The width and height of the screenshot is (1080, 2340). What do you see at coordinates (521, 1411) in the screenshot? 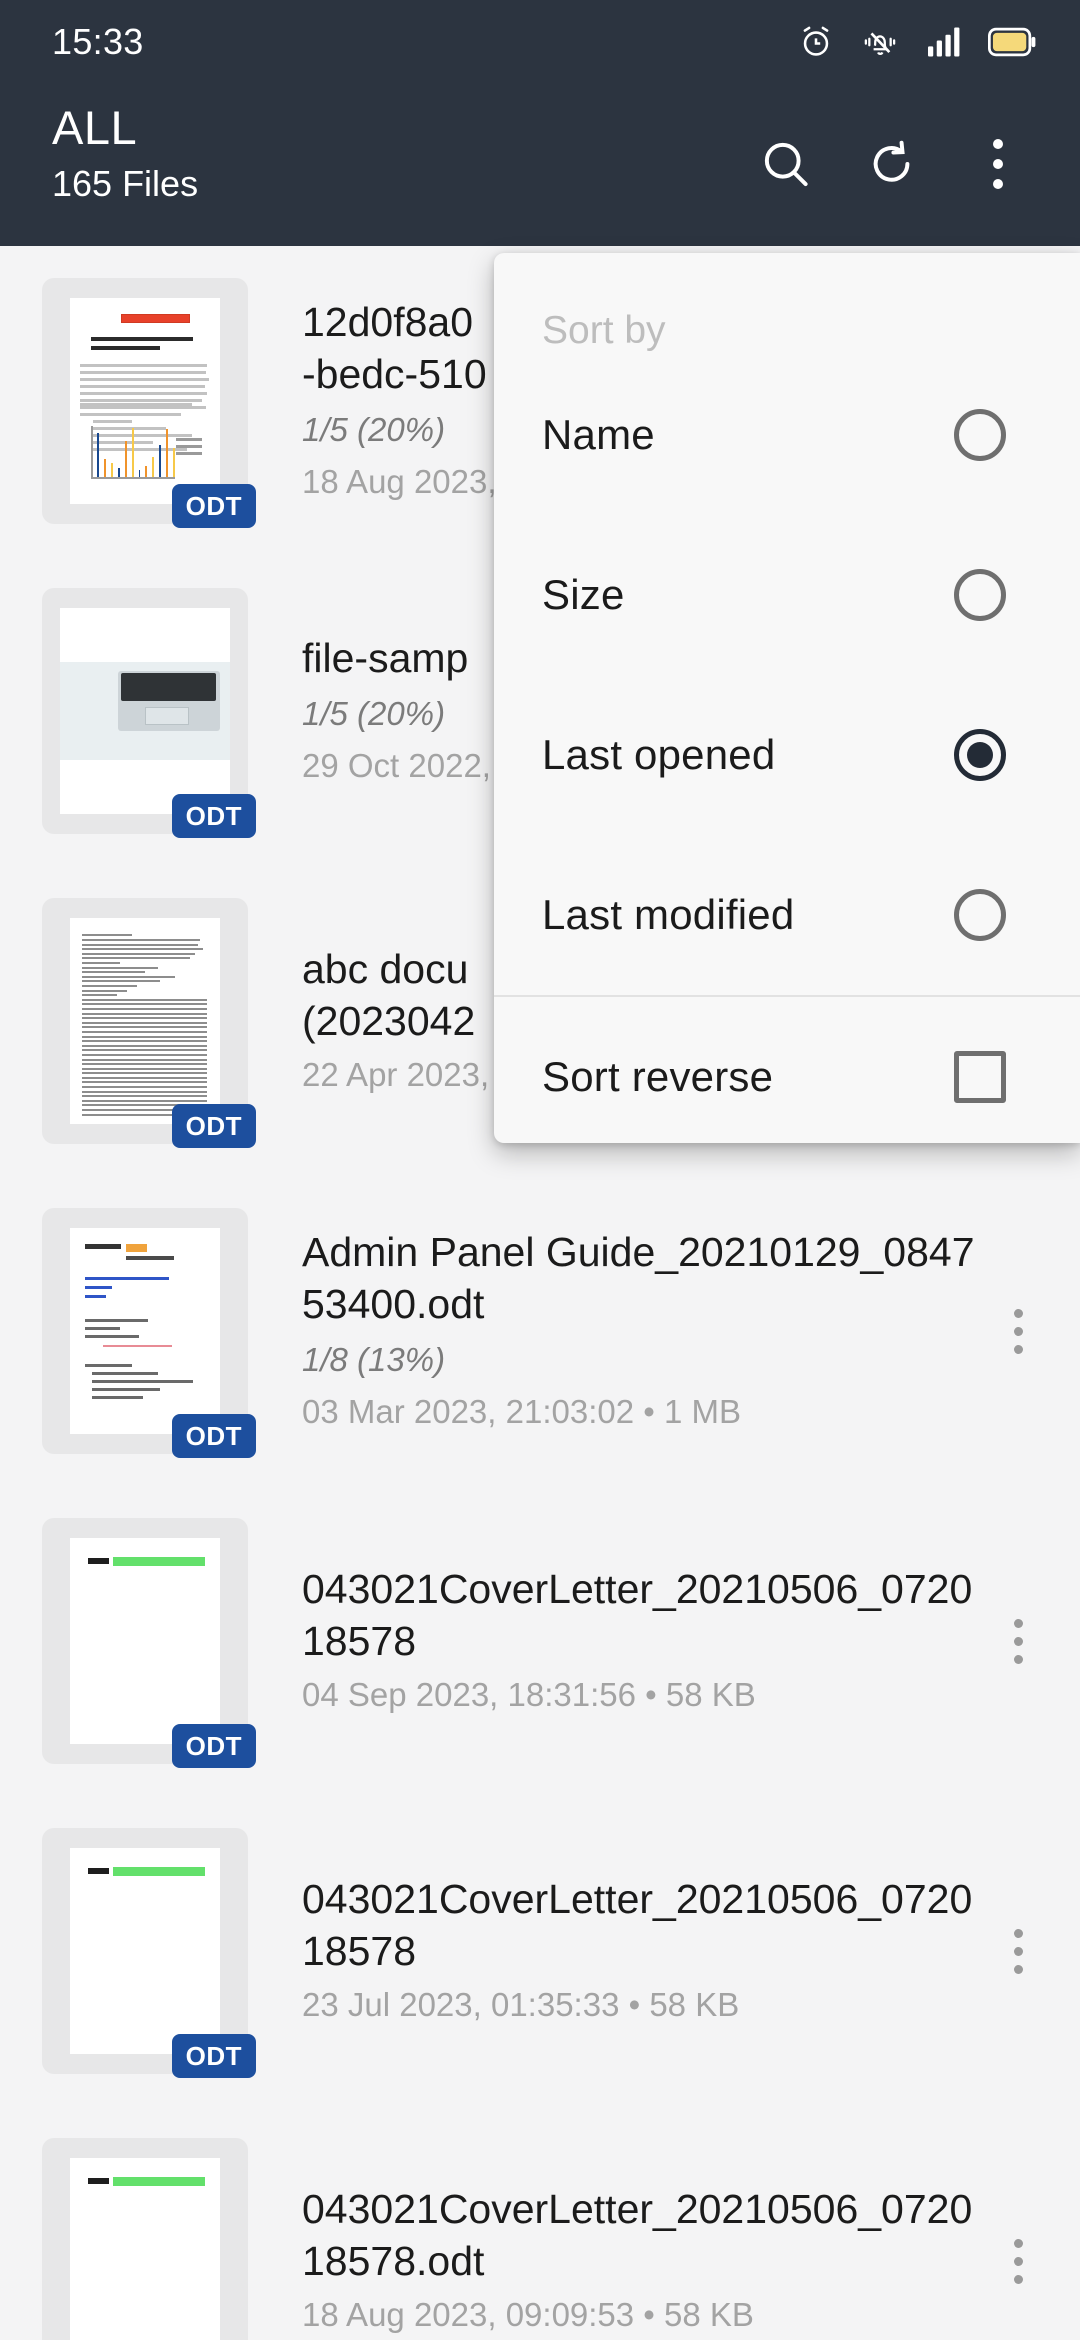
I see `file-subtitle: 03 Mar 2023, 21:03:02 • 1 MB` at bounding box center [521, 1411].